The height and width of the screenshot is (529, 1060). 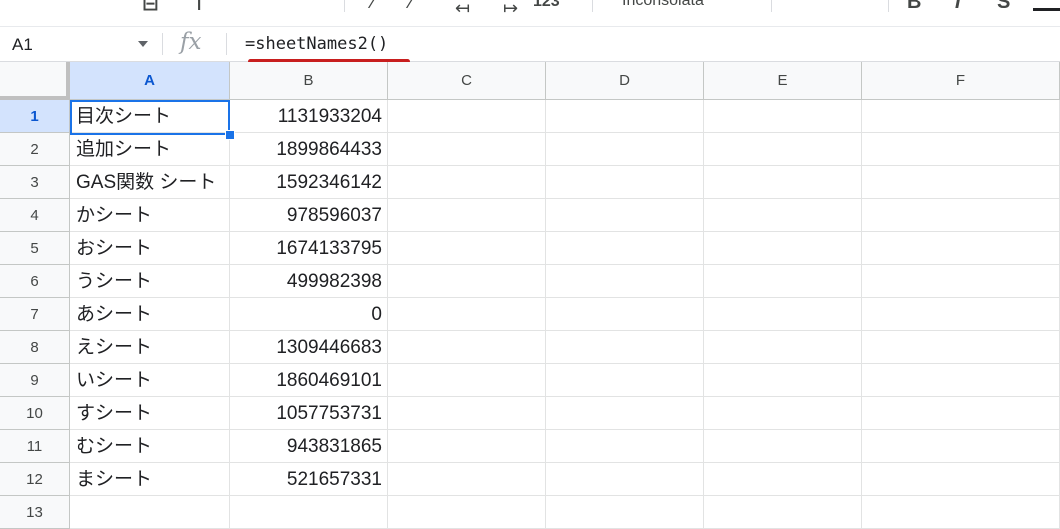 I want to click on cell-b2: 1899864433, so click(x=309, y=149).